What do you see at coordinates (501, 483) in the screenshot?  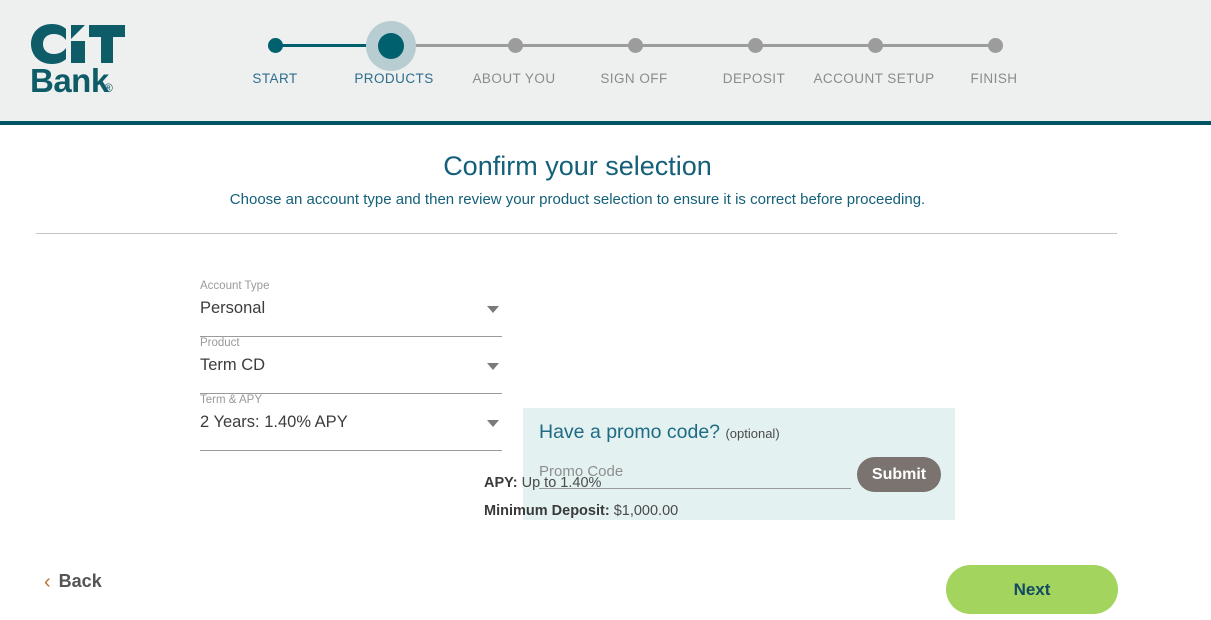 I see `apy-label: APY:` at bounding box center [501, 483].